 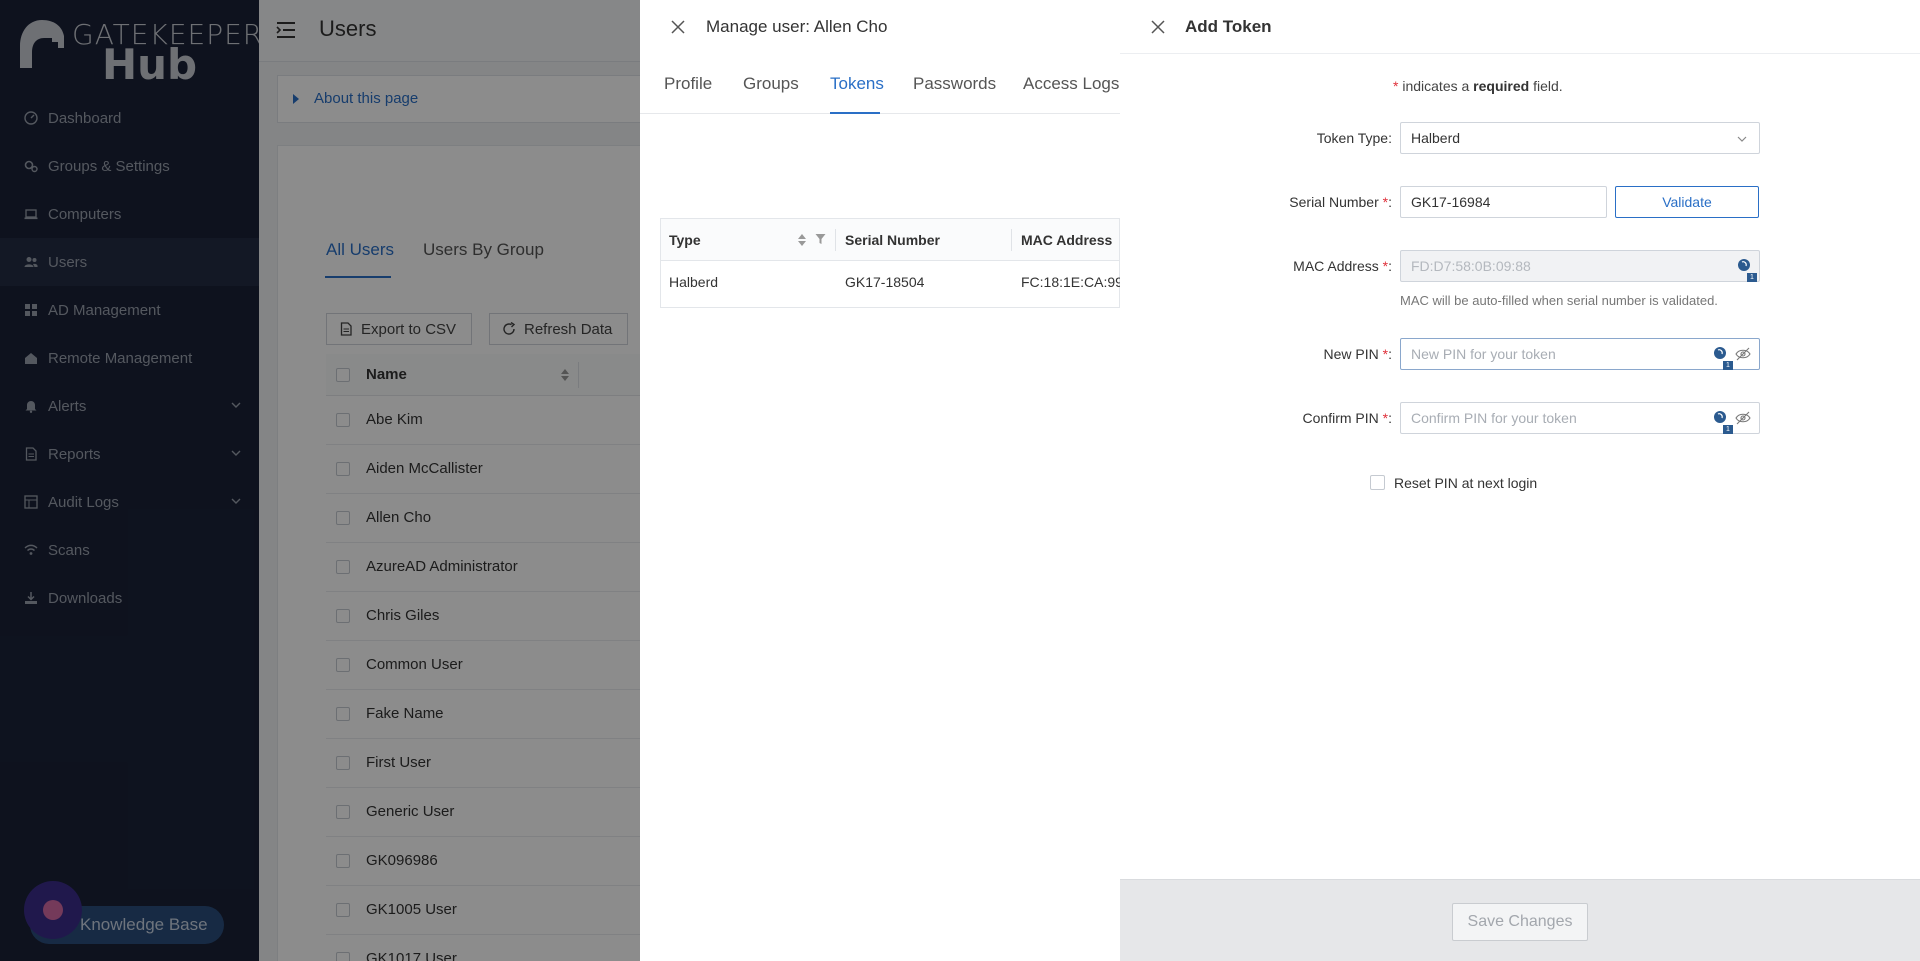 I want to click on table-header: Type Serial Number MAC Address, so click(x=890, y=240).